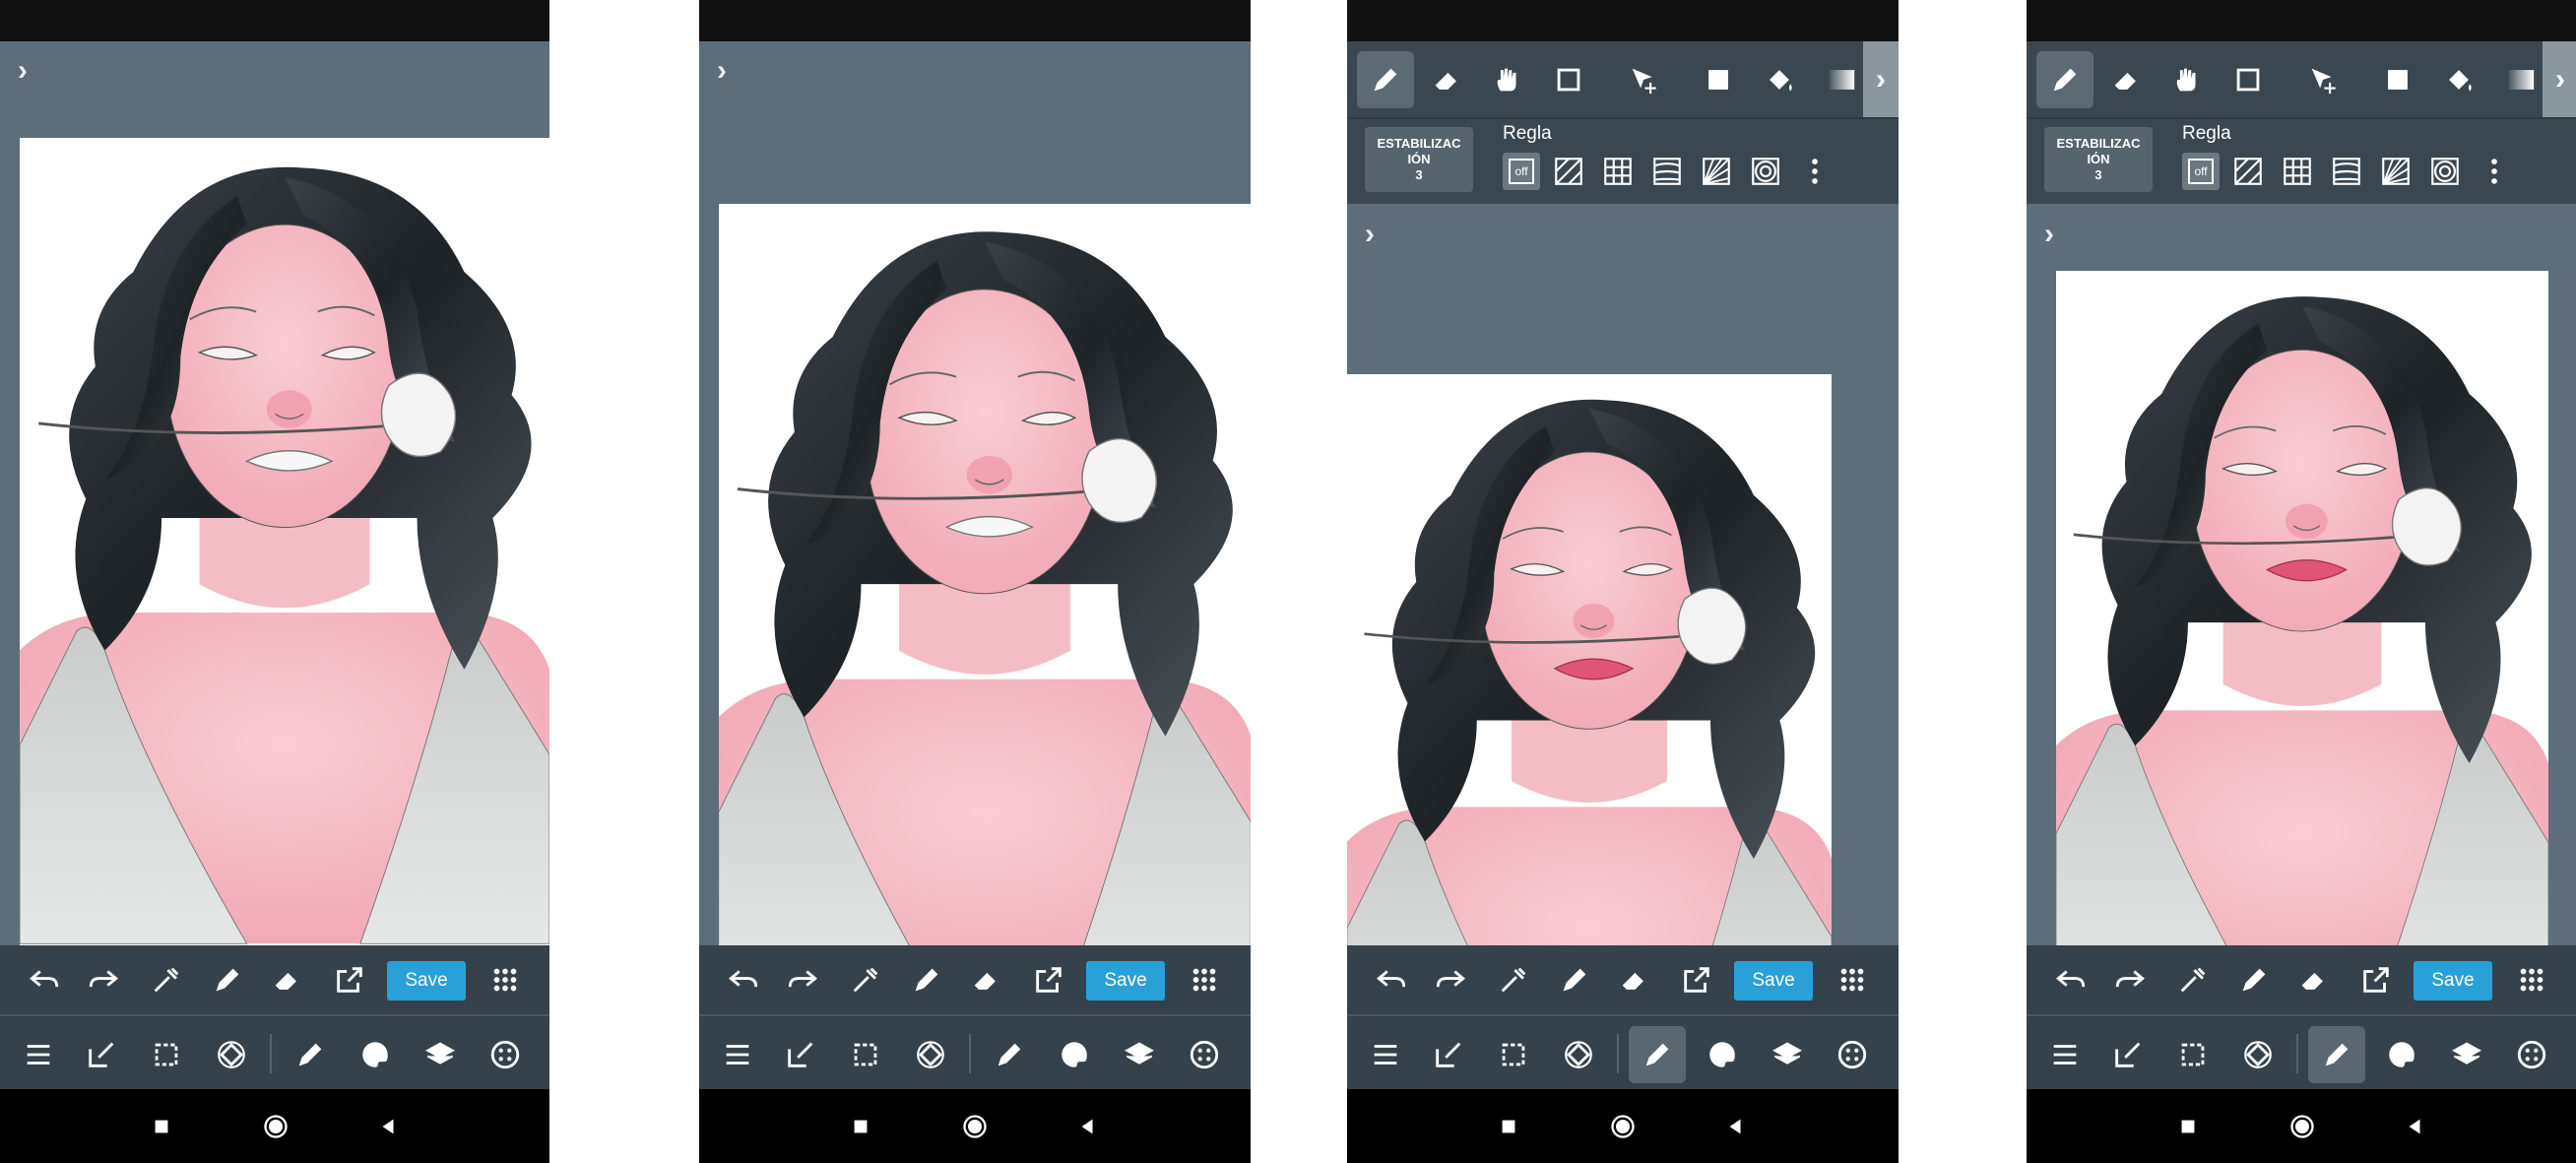  I want to click on ruler-radial-icon, so click(1716, 171).